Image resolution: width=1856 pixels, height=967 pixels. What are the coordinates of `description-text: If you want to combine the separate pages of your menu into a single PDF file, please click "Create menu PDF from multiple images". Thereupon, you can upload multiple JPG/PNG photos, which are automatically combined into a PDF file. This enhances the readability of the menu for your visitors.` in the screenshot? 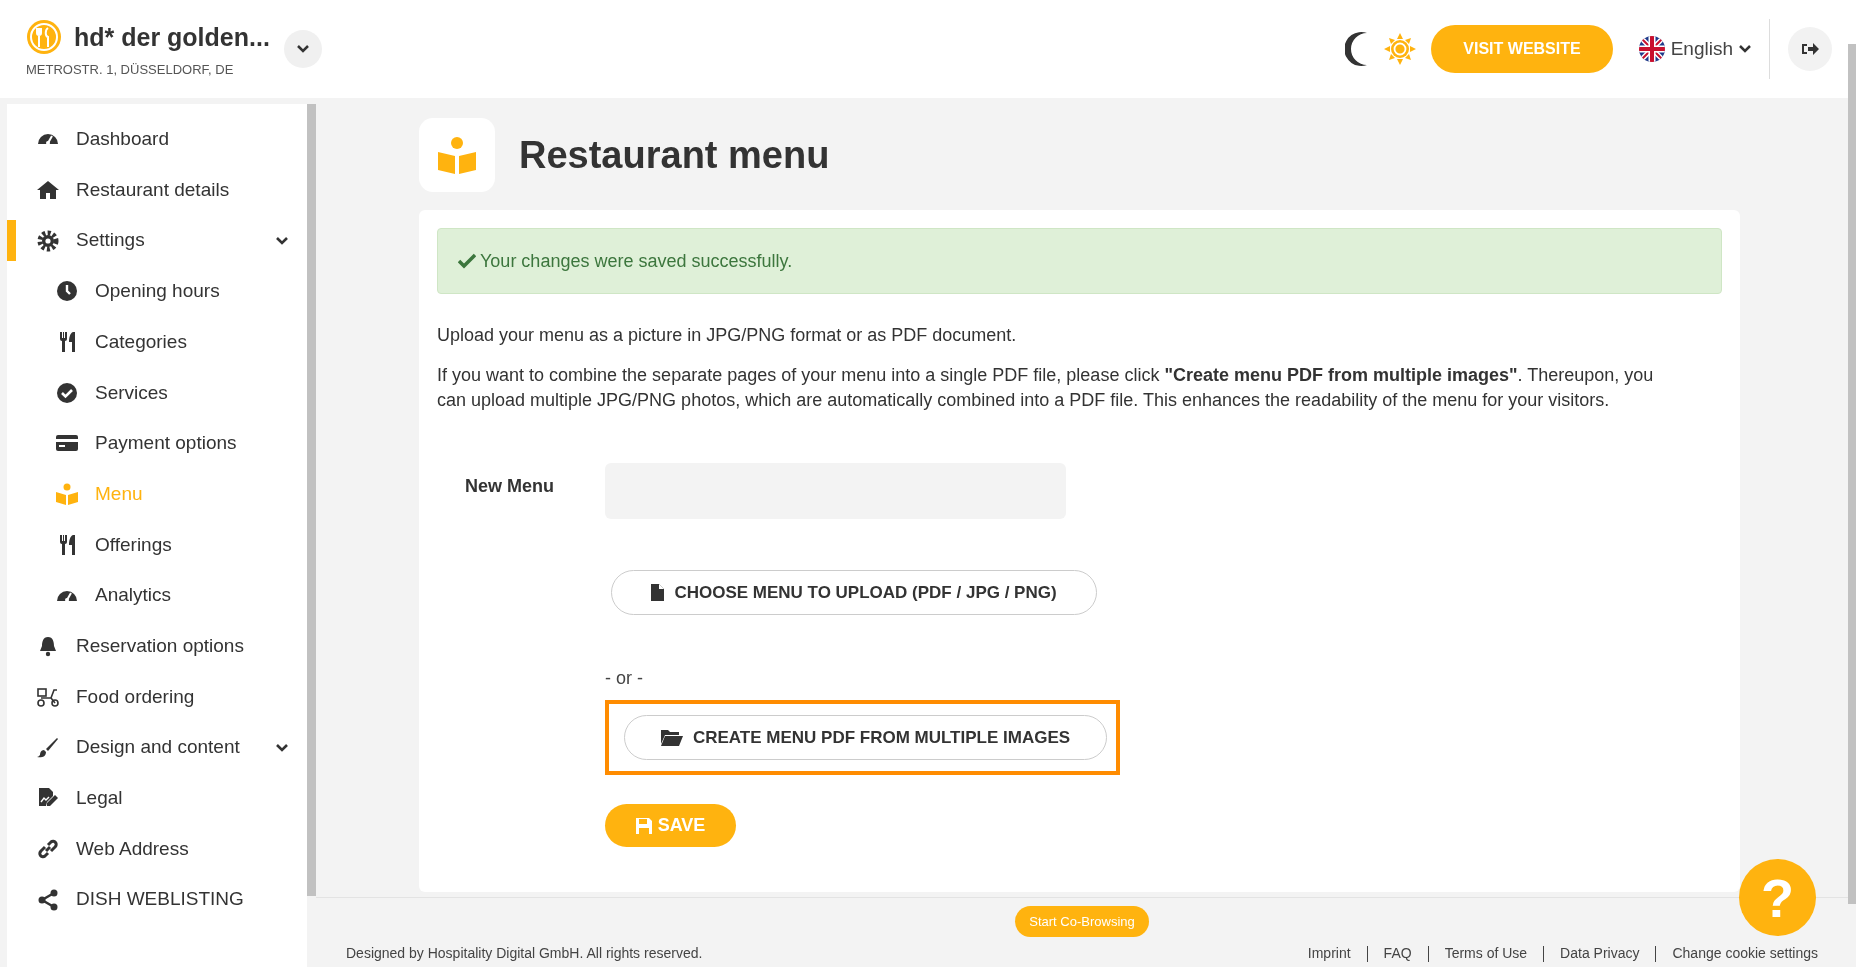 It's located at (1046, 388).